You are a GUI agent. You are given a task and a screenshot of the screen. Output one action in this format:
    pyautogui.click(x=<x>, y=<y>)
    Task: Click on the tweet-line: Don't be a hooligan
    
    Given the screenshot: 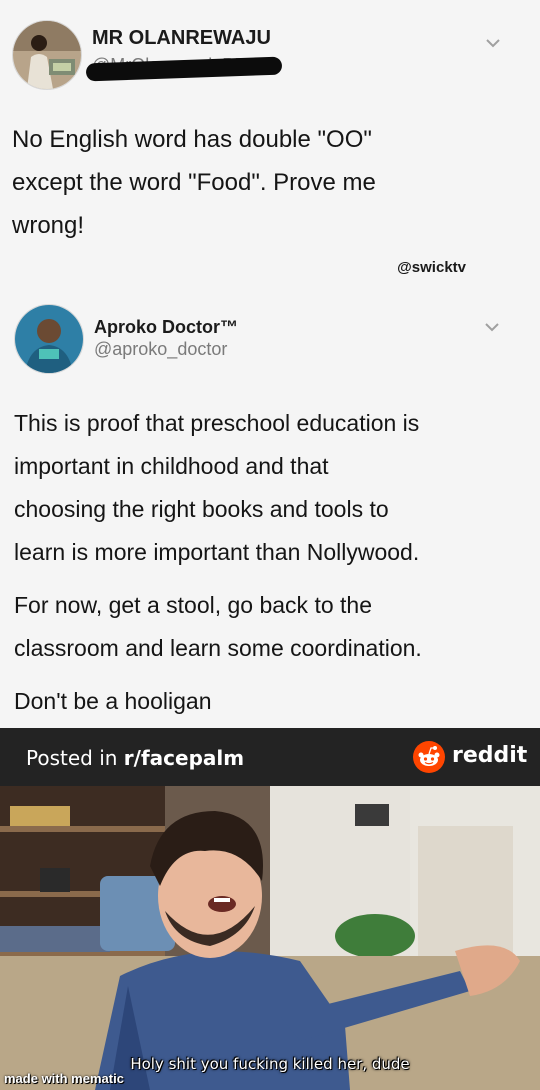 What is the action you would take?
    pyautogui.click(x=113, y=701)
    